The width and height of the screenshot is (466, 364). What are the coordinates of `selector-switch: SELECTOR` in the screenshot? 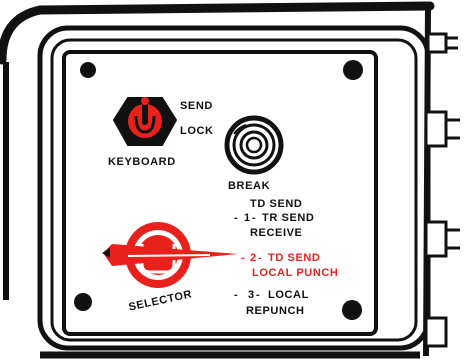 It's located at (170, 268).